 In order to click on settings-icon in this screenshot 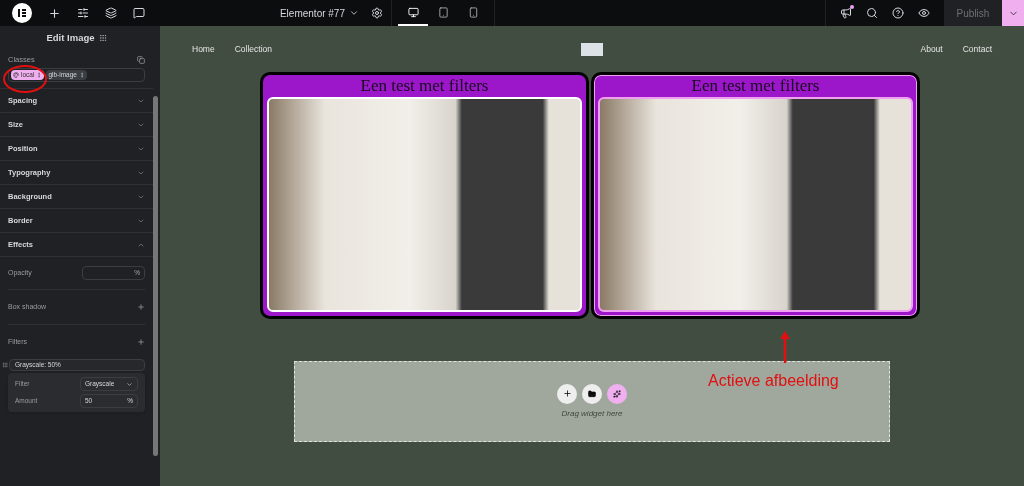, I will do `click(377, 13)`.